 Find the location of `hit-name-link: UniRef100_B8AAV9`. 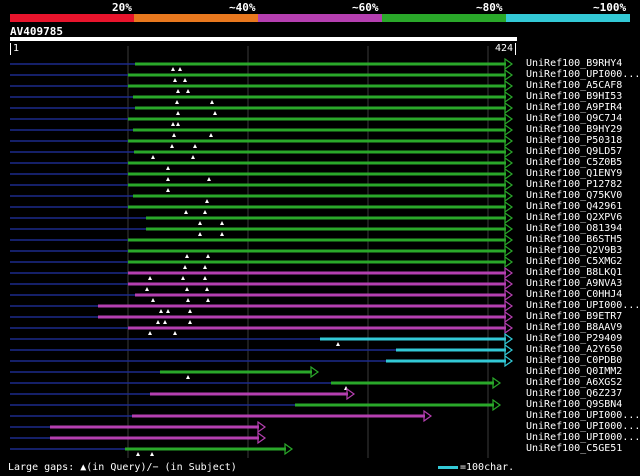

hit-name-link: UniRef100_B8AAV9 is located at coordinates (574, 327).